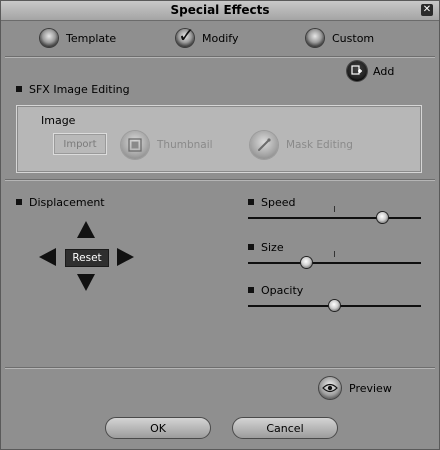 The height and width of the screenshot is (450, 440). I want to click on radio-modify, so click(185, 35).